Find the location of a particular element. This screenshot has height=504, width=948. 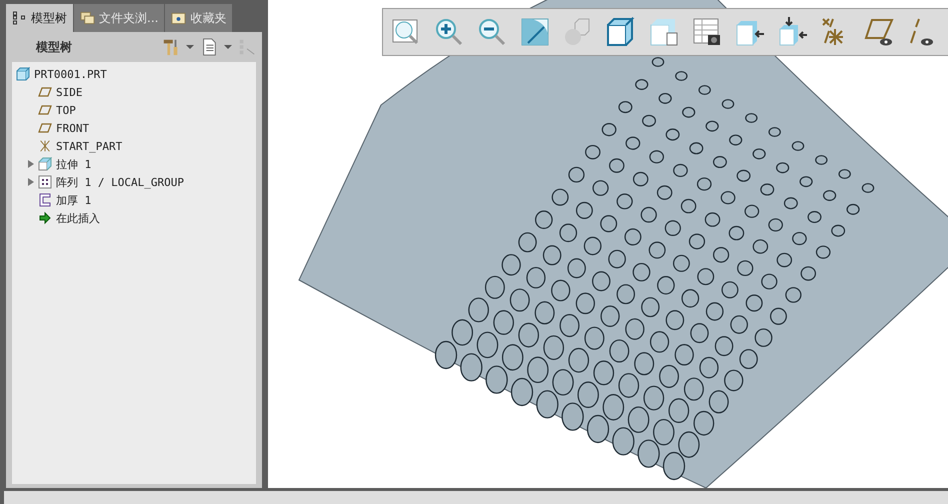

tree-item: SIDE is located at coordinates (69, 92).